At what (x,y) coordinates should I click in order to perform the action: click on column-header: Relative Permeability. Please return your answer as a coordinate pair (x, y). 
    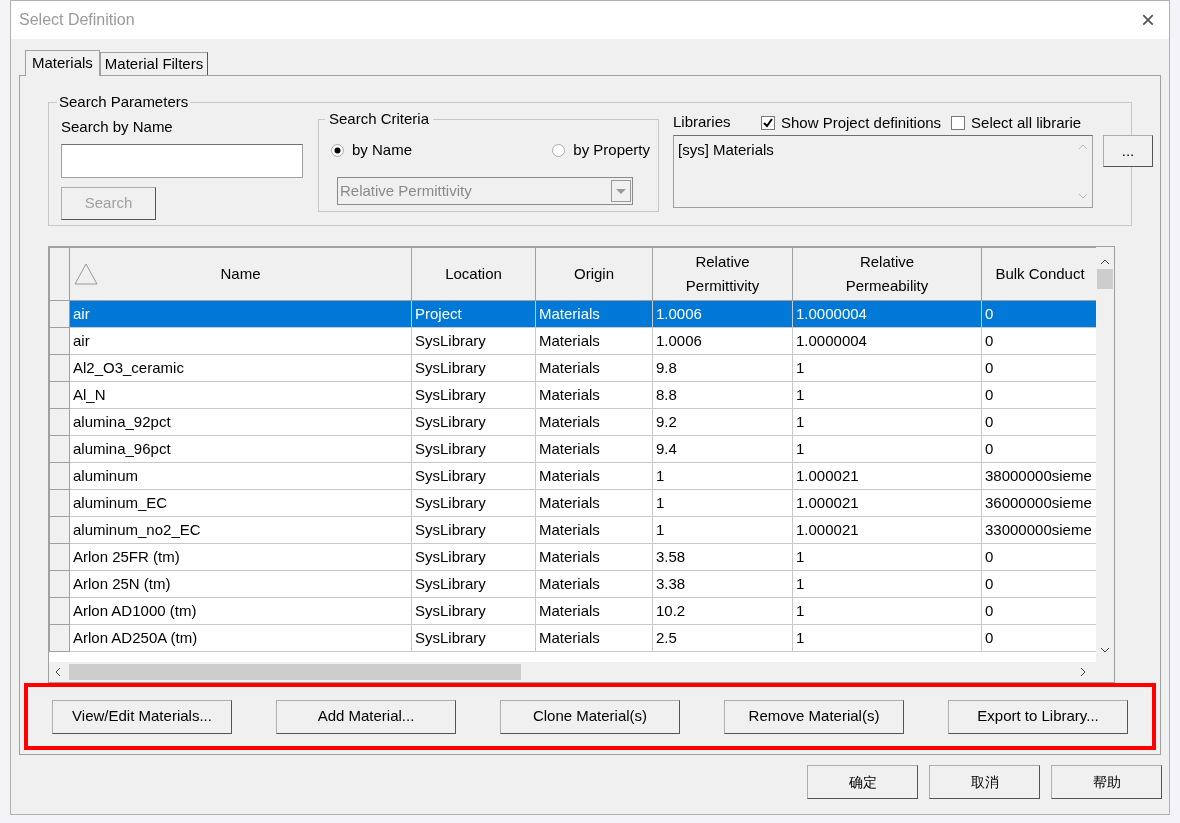
    Looking at the image, I should click on (887, 274).